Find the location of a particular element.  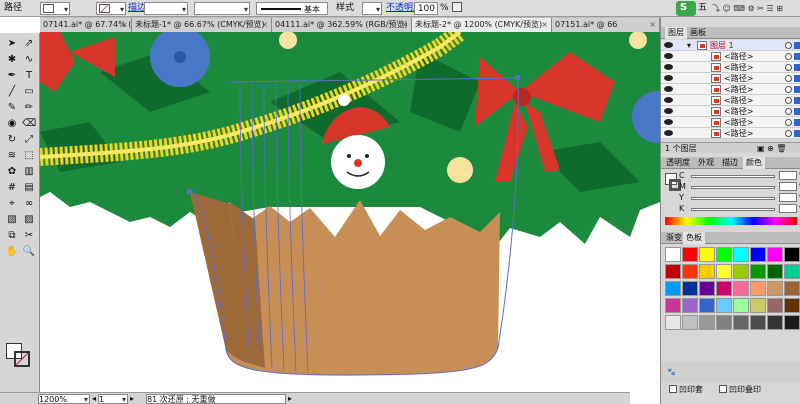

color-channel-row: M% is located at coordinates (739, 187).